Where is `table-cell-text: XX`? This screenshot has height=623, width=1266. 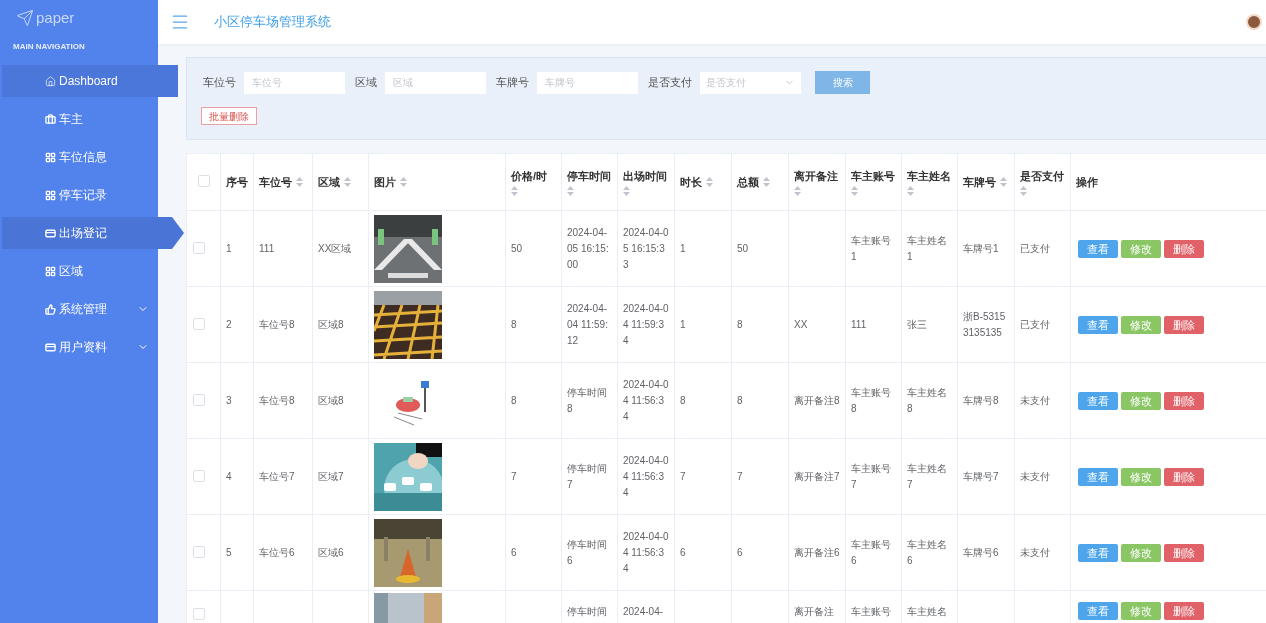
table-cell-text: XX is located at coordinates (801, 324).